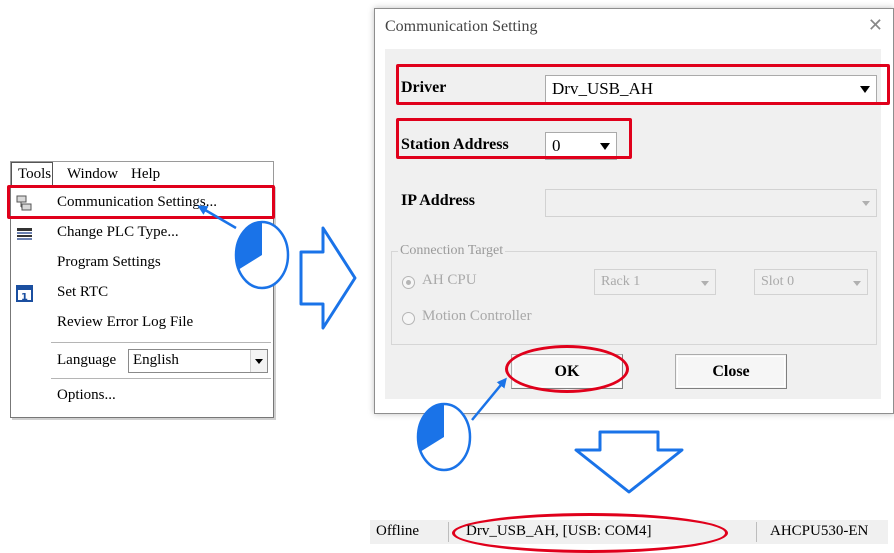 The height and width of the screenshot is (553, 894). I want to click on flow-arrow-right-icon, so click(328, 278).